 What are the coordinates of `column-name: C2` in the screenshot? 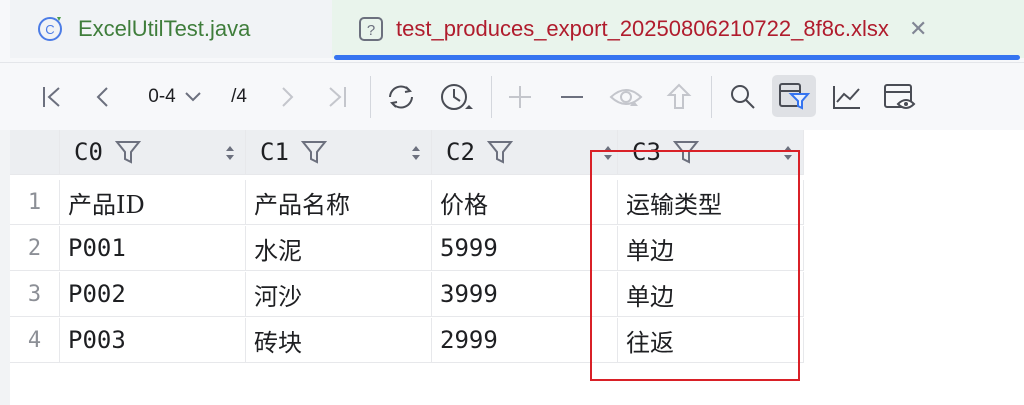 It's located at (460, 152).